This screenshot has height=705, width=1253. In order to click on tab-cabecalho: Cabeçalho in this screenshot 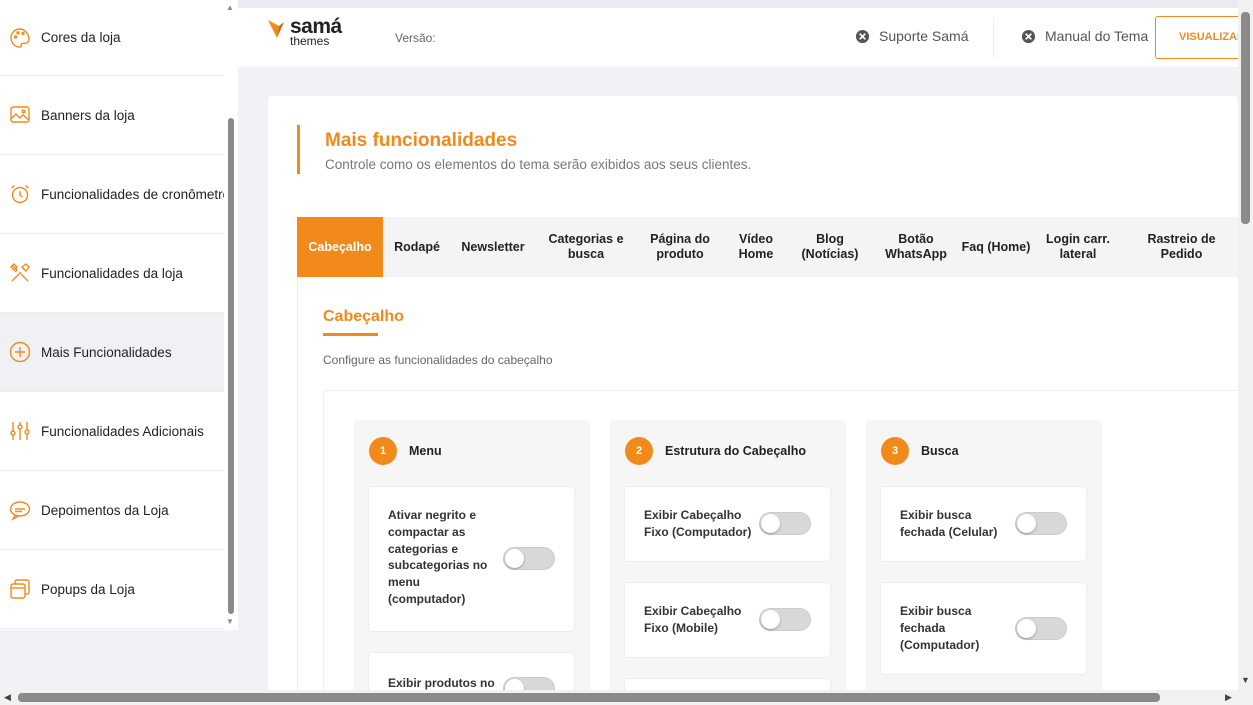, I will do `click(340, 247)`.